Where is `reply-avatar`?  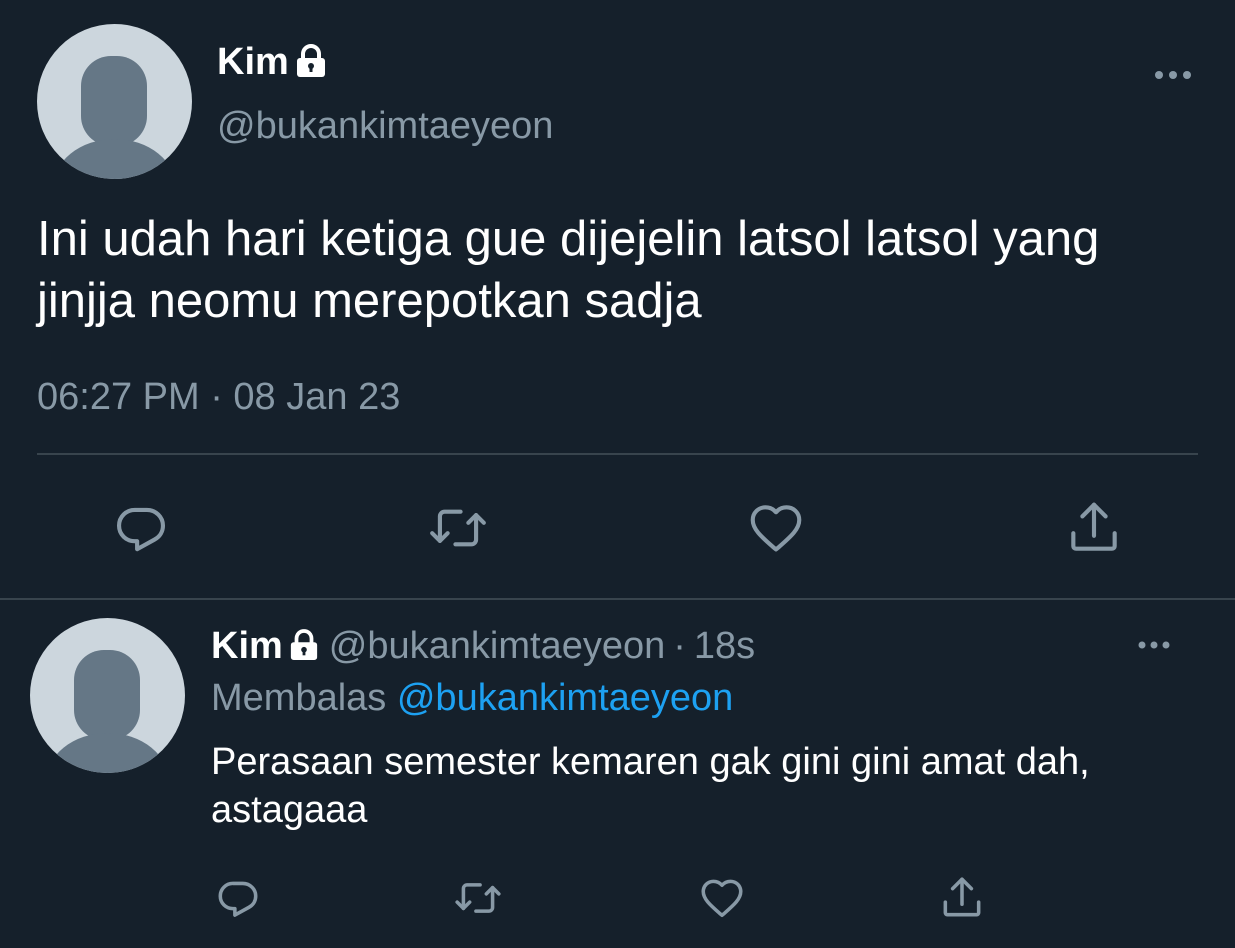
reply-avatar is located at coordinates (107, 695).